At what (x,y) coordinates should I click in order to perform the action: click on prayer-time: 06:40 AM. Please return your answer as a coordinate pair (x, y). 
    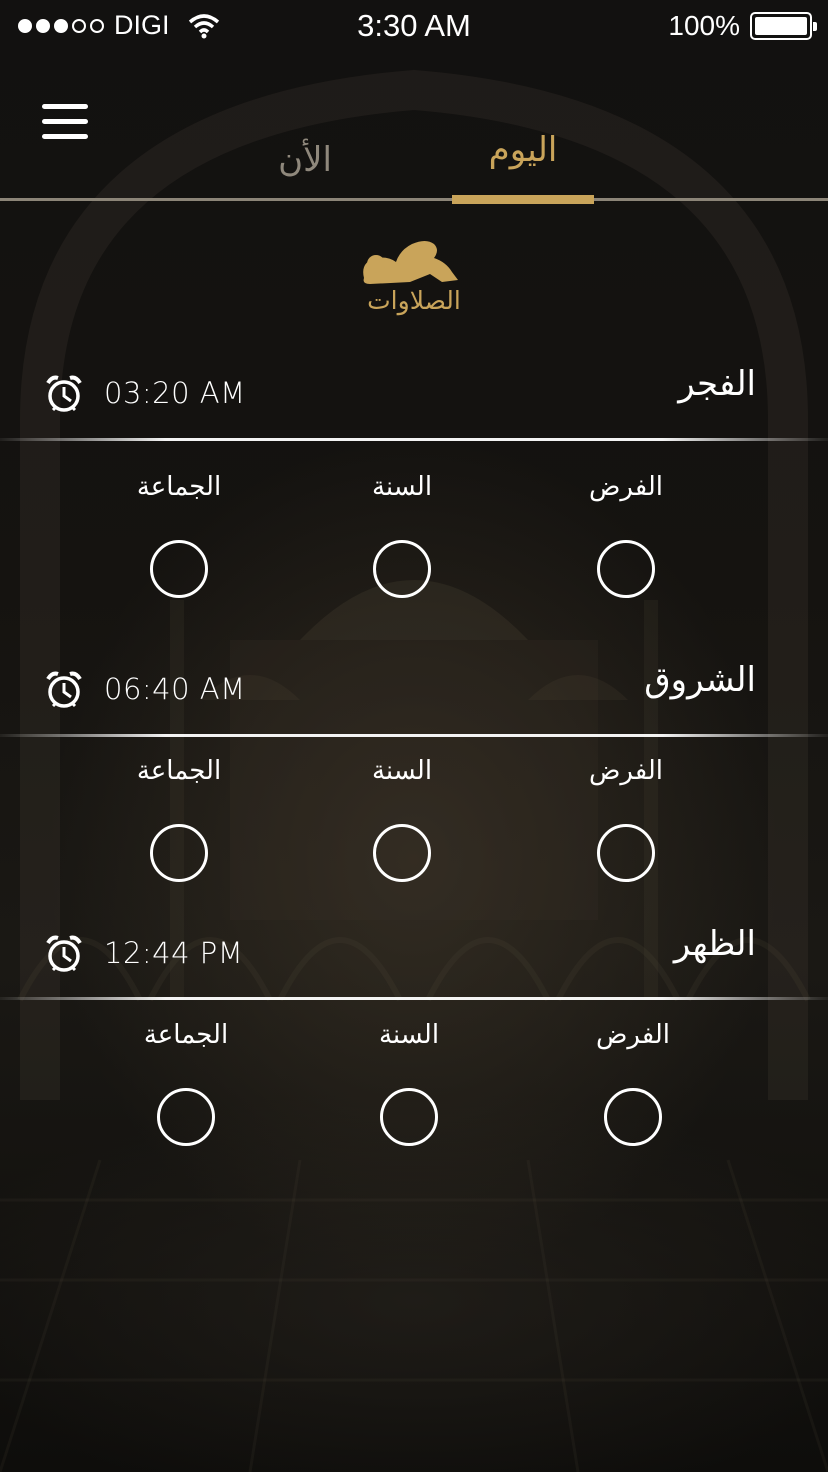
    Looking at the image, I should click on (175, 689).